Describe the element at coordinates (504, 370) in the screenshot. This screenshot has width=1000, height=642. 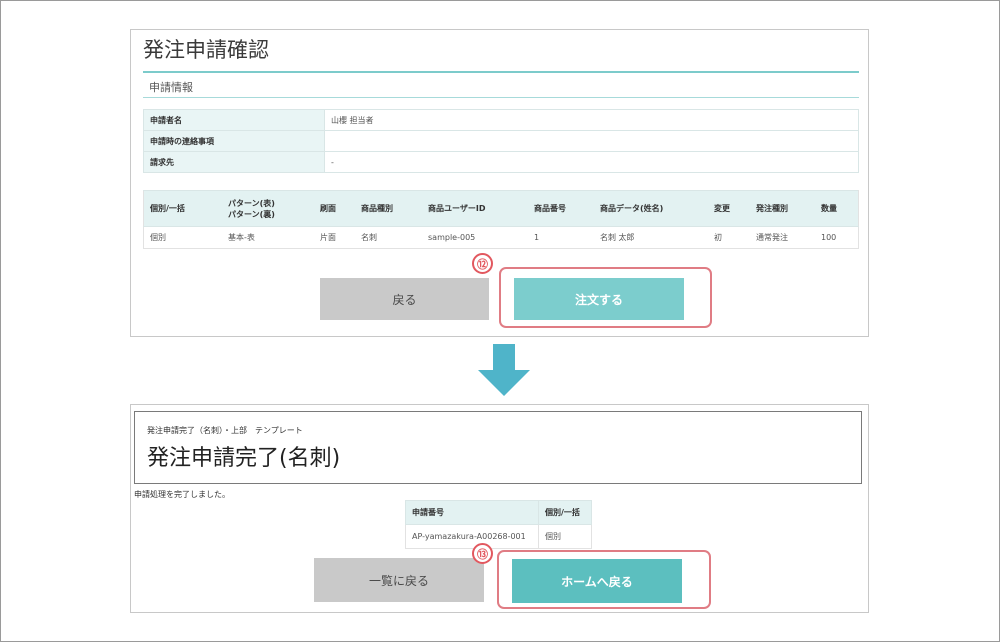
I see `down-arrow-icon` at that location.